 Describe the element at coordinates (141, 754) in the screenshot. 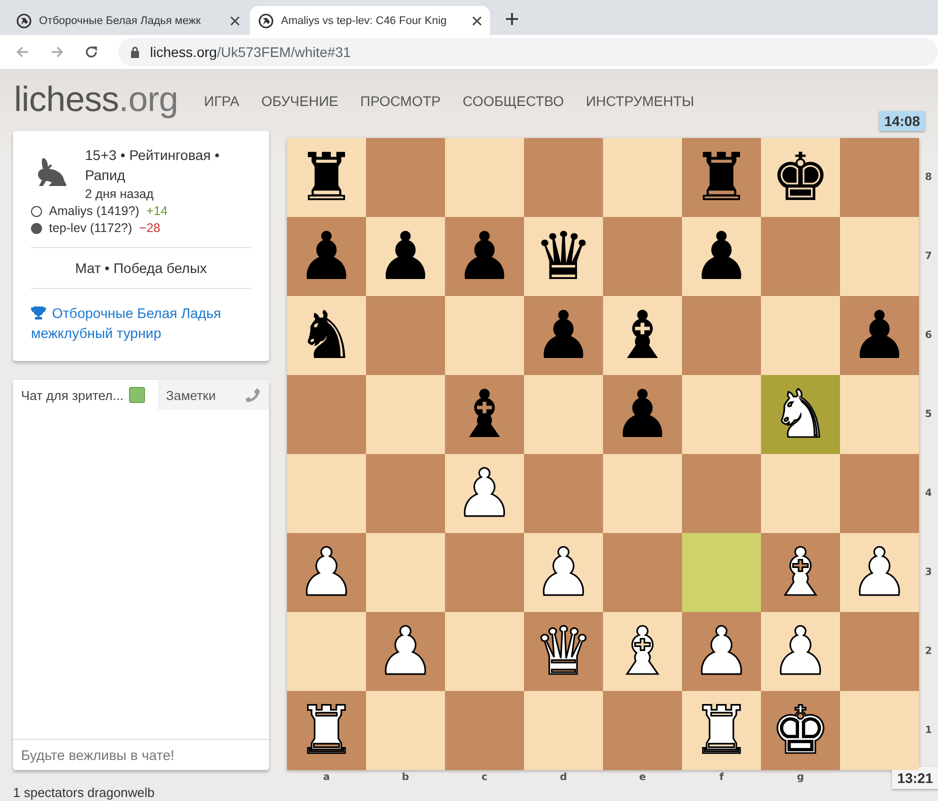

I see `chat-input: Будьте вежливы в чате!` at that location.